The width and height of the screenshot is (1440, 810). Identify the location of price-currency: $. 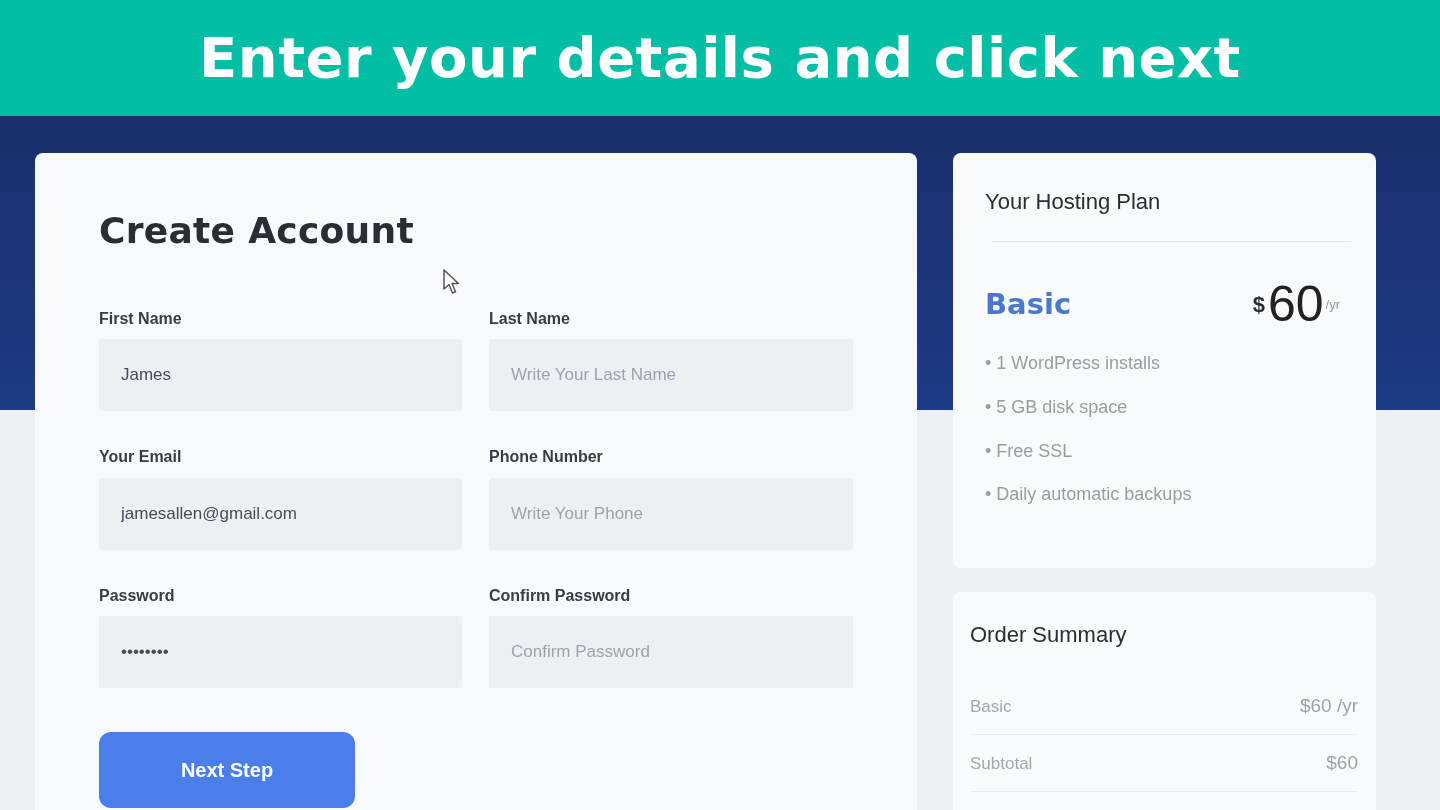
(1258, 304).